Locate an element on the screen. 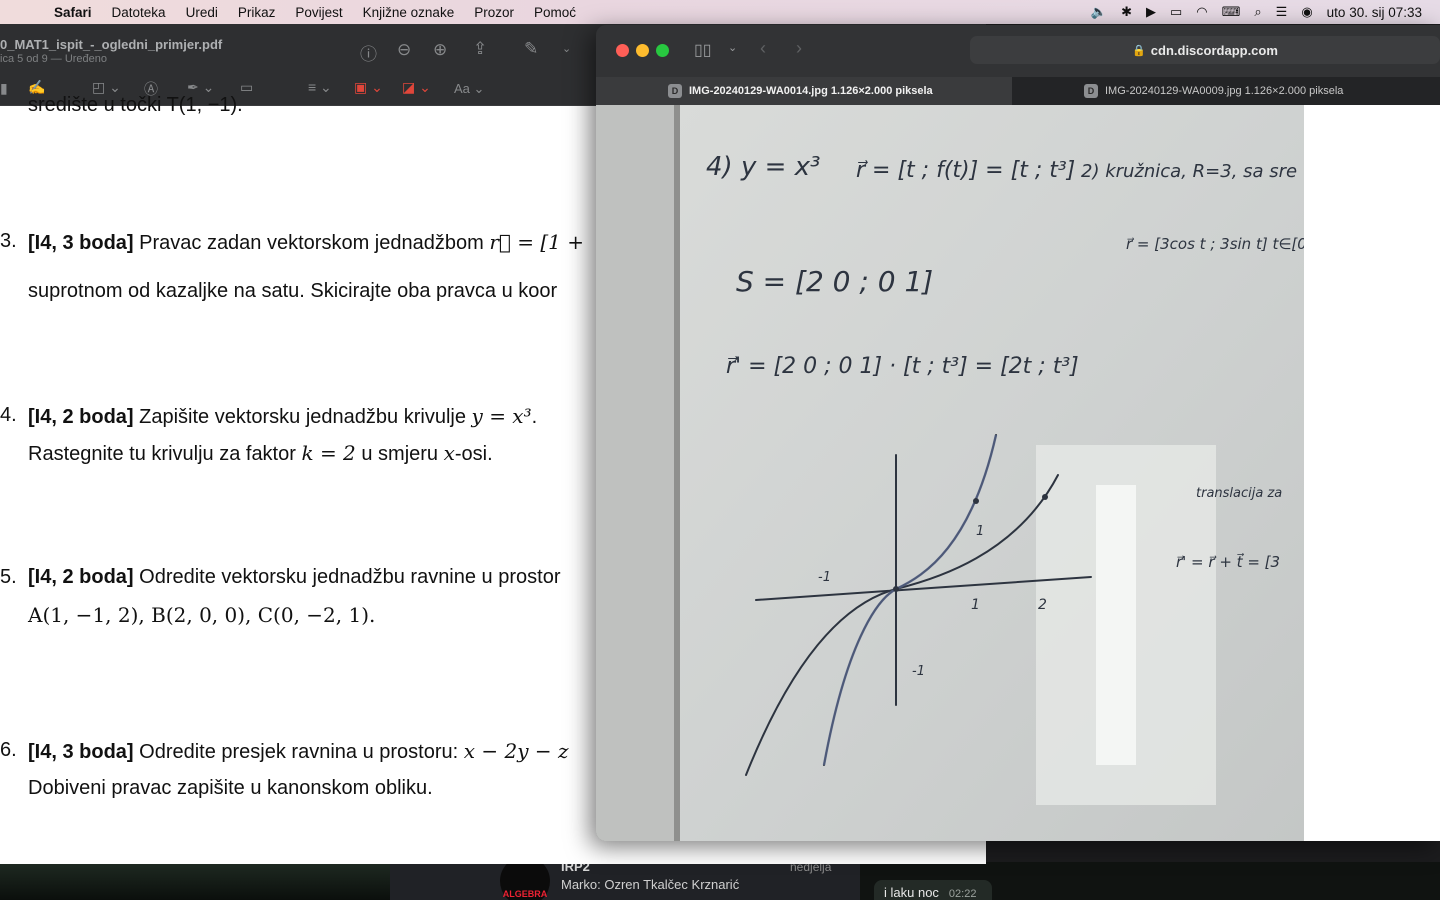 The image size is (1440, 900). forward-icon: › is located at coordinates (799, 48).